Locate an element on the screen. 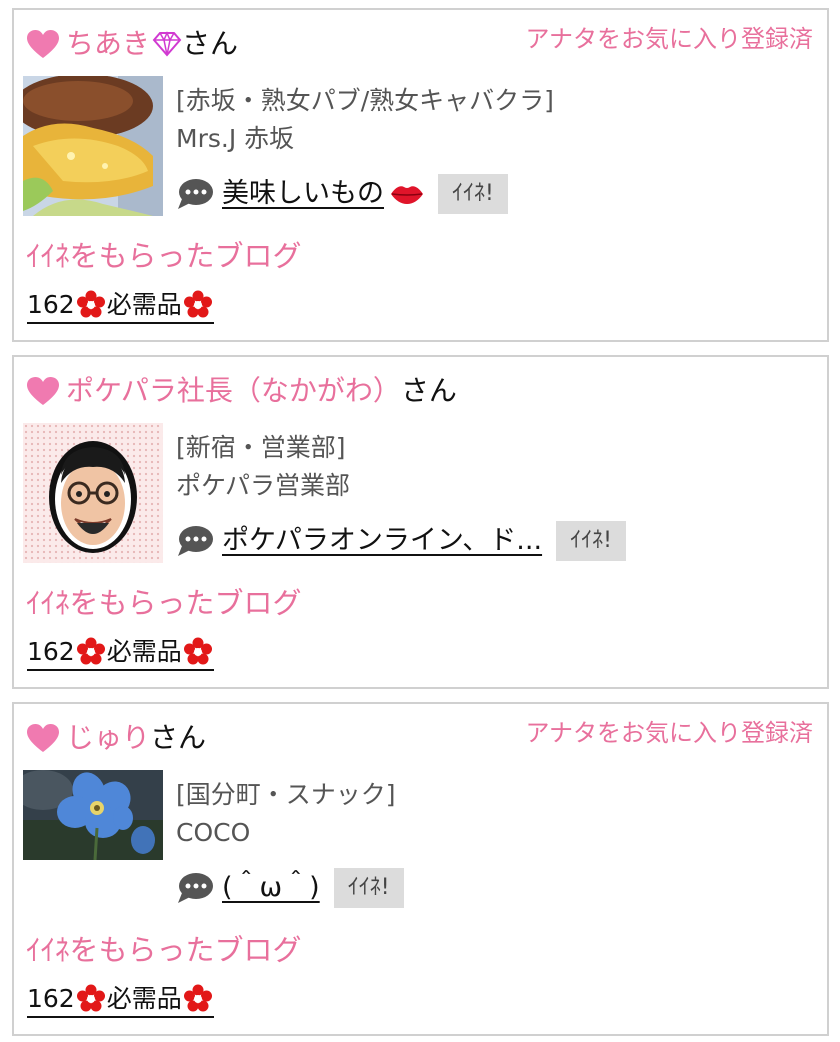 The height and width of the screenshot is (1042, 840). shop-name: Mrs.J 赤坂 is located at coordinates (365, 139).